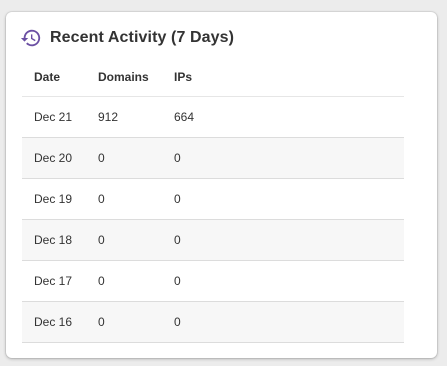 Image resolution: width=447 pixels, height=366 pixels. What do you see at coordinates (183, 77) in the screenshot?
I see `column-header-ips: IPs` at bounding box center [183, 77].